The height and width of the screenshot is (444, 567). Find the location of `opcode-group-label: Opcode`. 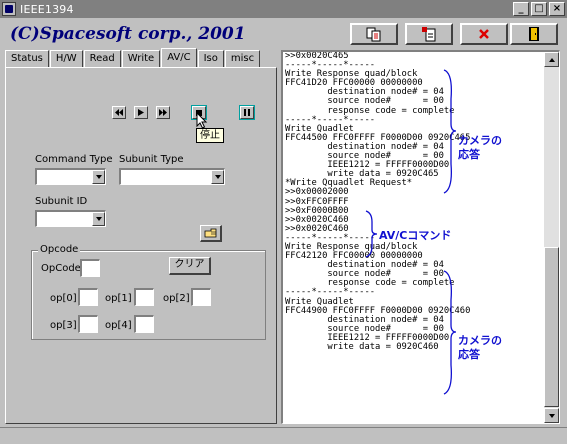

opcode-group-label: Opcode is located at coordinates (59, 249).